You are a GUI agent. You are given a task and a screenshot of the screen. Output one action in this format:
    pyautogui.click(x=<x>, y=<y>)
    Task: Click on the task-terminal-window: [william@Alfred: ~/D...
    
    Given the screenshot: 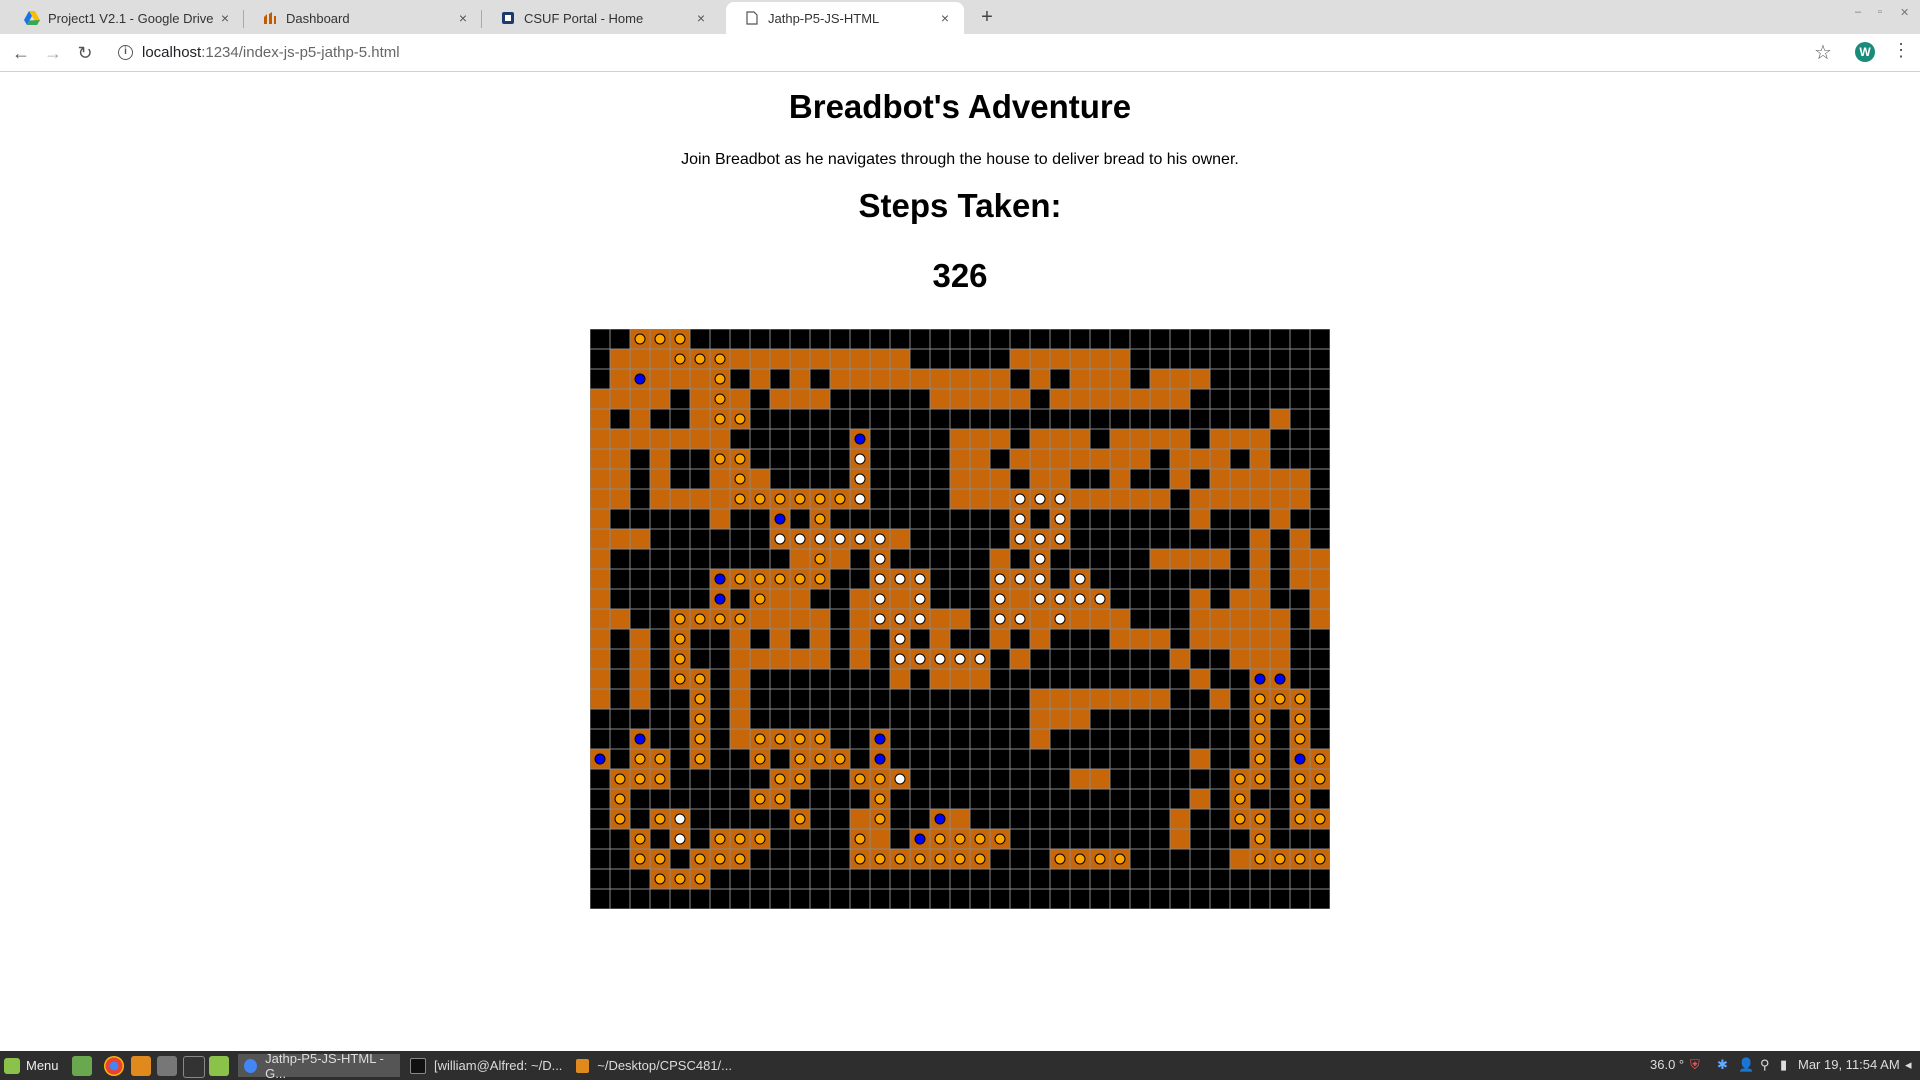 What is the action you would take?
    pyautogui.click(x=485, y=1065)
    